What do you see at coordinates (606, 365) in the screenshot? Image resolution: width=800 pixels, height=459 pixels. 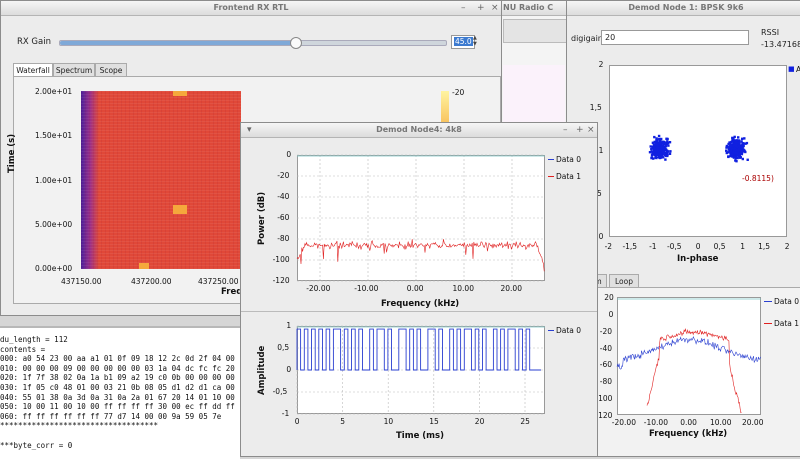 I see `bpsk-spectrum-y-tick: -60` at bounding box center [606, 365].